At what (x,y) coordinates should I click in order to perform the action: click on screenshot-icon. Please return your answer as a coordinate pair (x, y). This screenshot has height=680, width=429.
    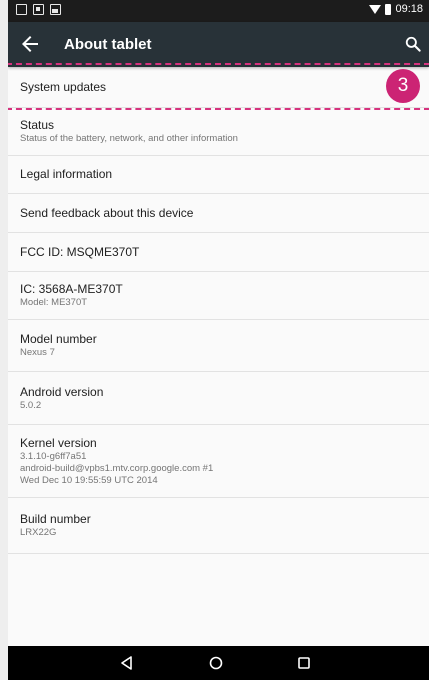
    Looking at the image, I should click on (21, 9).